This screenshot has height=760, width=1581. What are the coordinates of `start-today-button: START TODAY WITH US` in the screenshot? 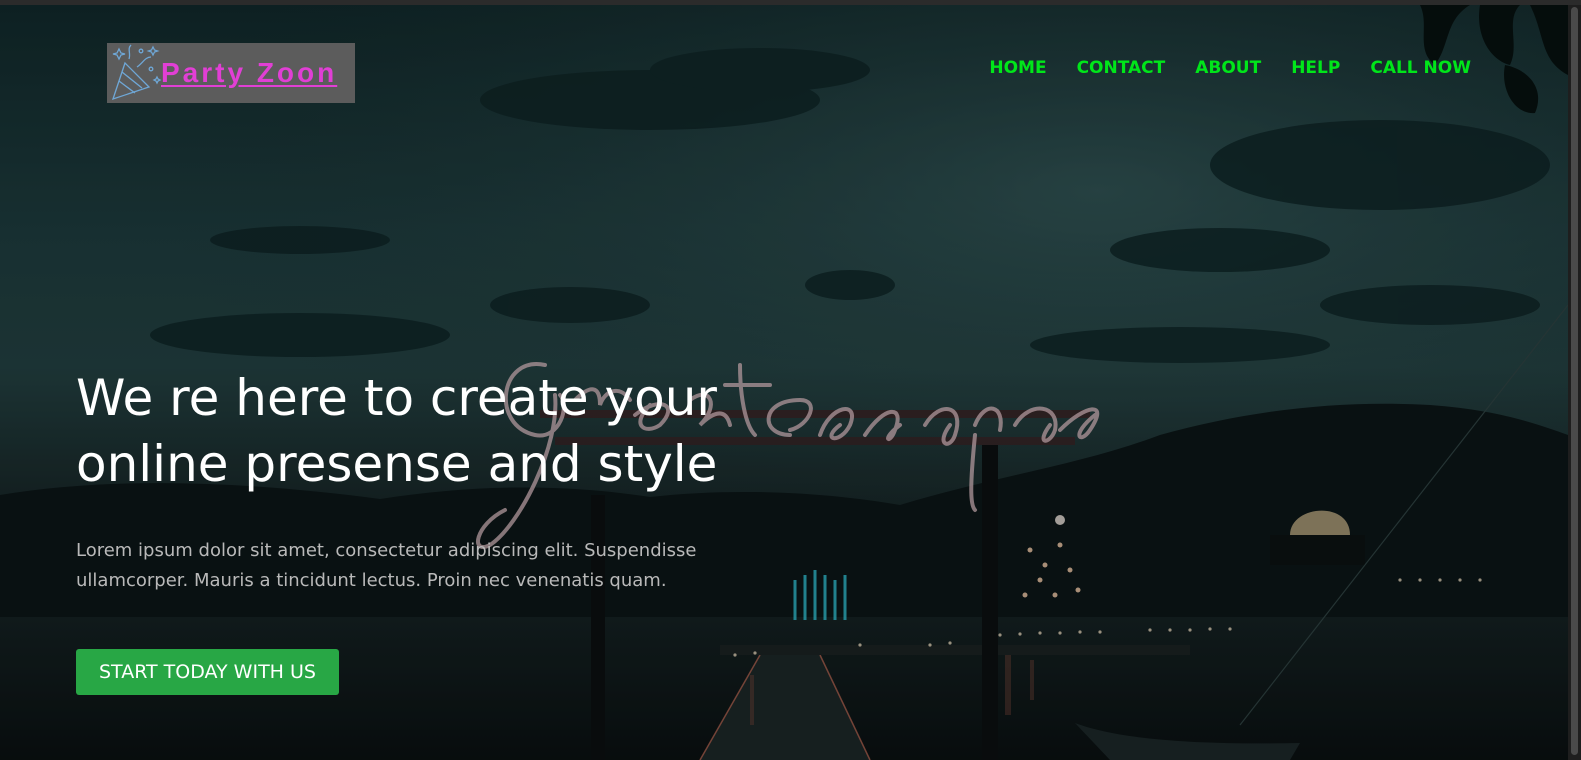 It's located at (207, 672).